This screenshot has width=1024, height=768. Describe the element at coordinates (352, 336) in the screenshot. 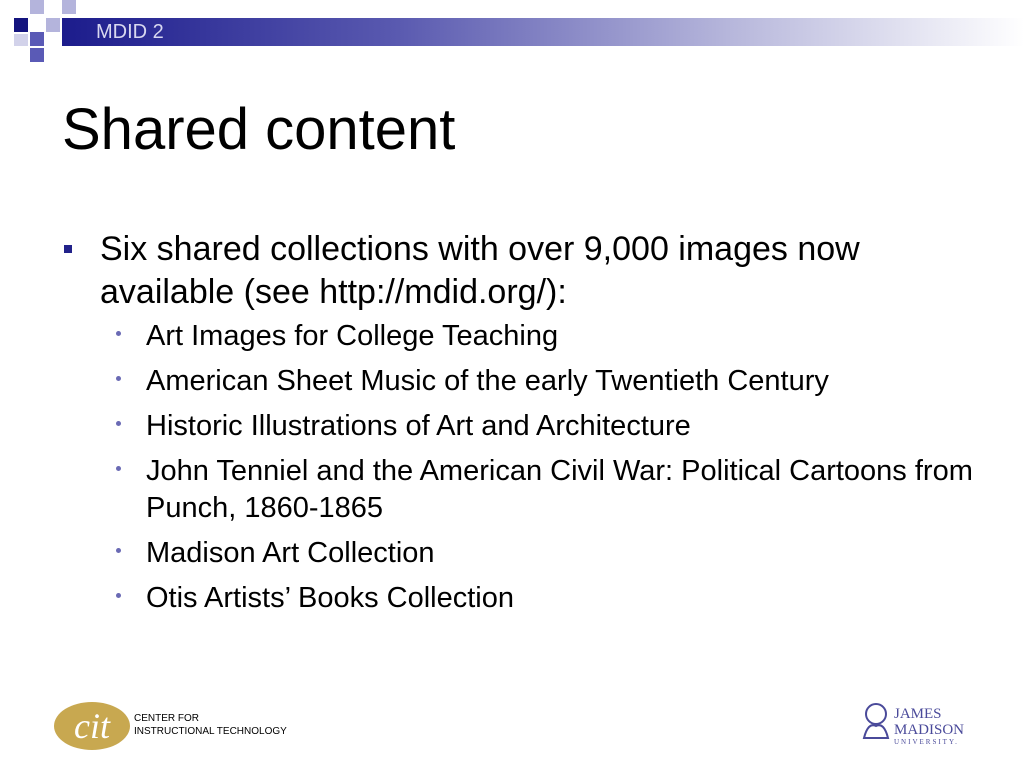

I see `list-item-text: Art Images for College Teaching` at that location.